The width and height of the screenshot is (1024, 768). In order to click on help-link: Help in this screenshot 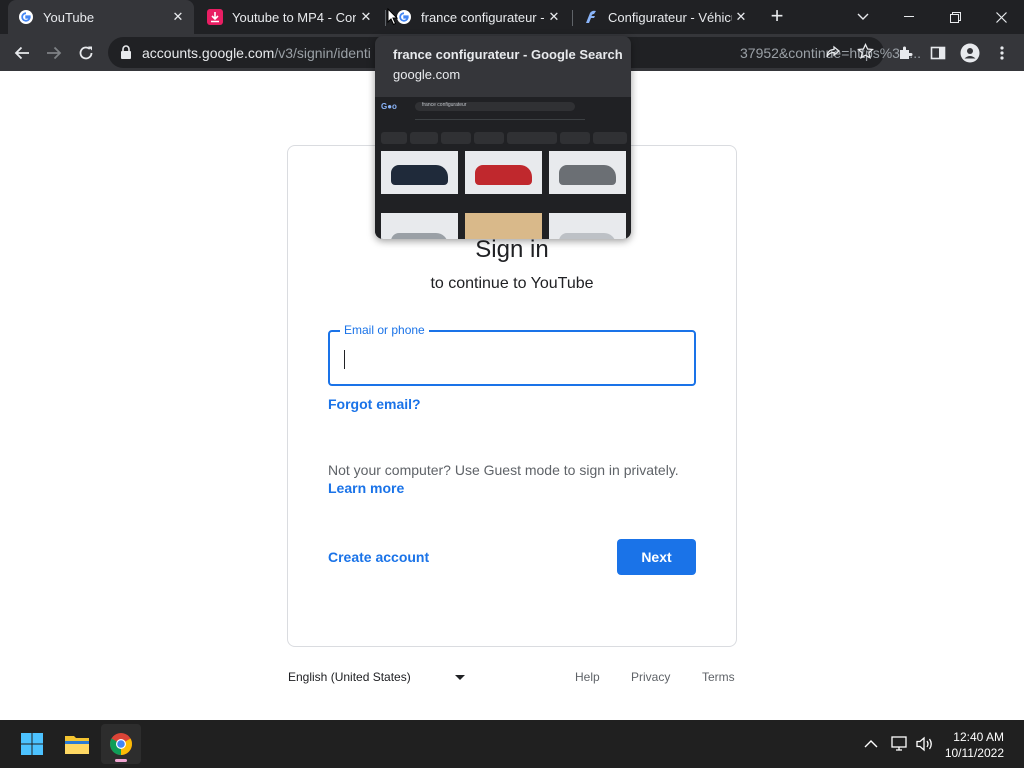, I will do `click(587, 677)`.